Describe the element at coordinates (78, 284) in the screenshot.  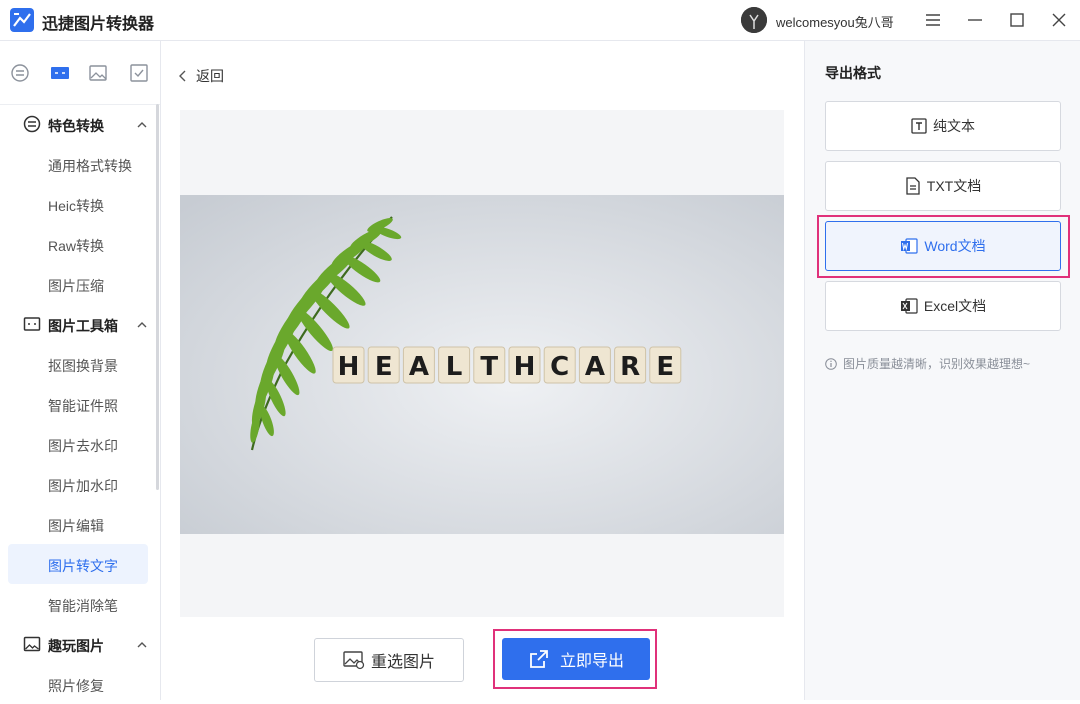
I see `sidebar-item-compress: 图片压缩` at that location.